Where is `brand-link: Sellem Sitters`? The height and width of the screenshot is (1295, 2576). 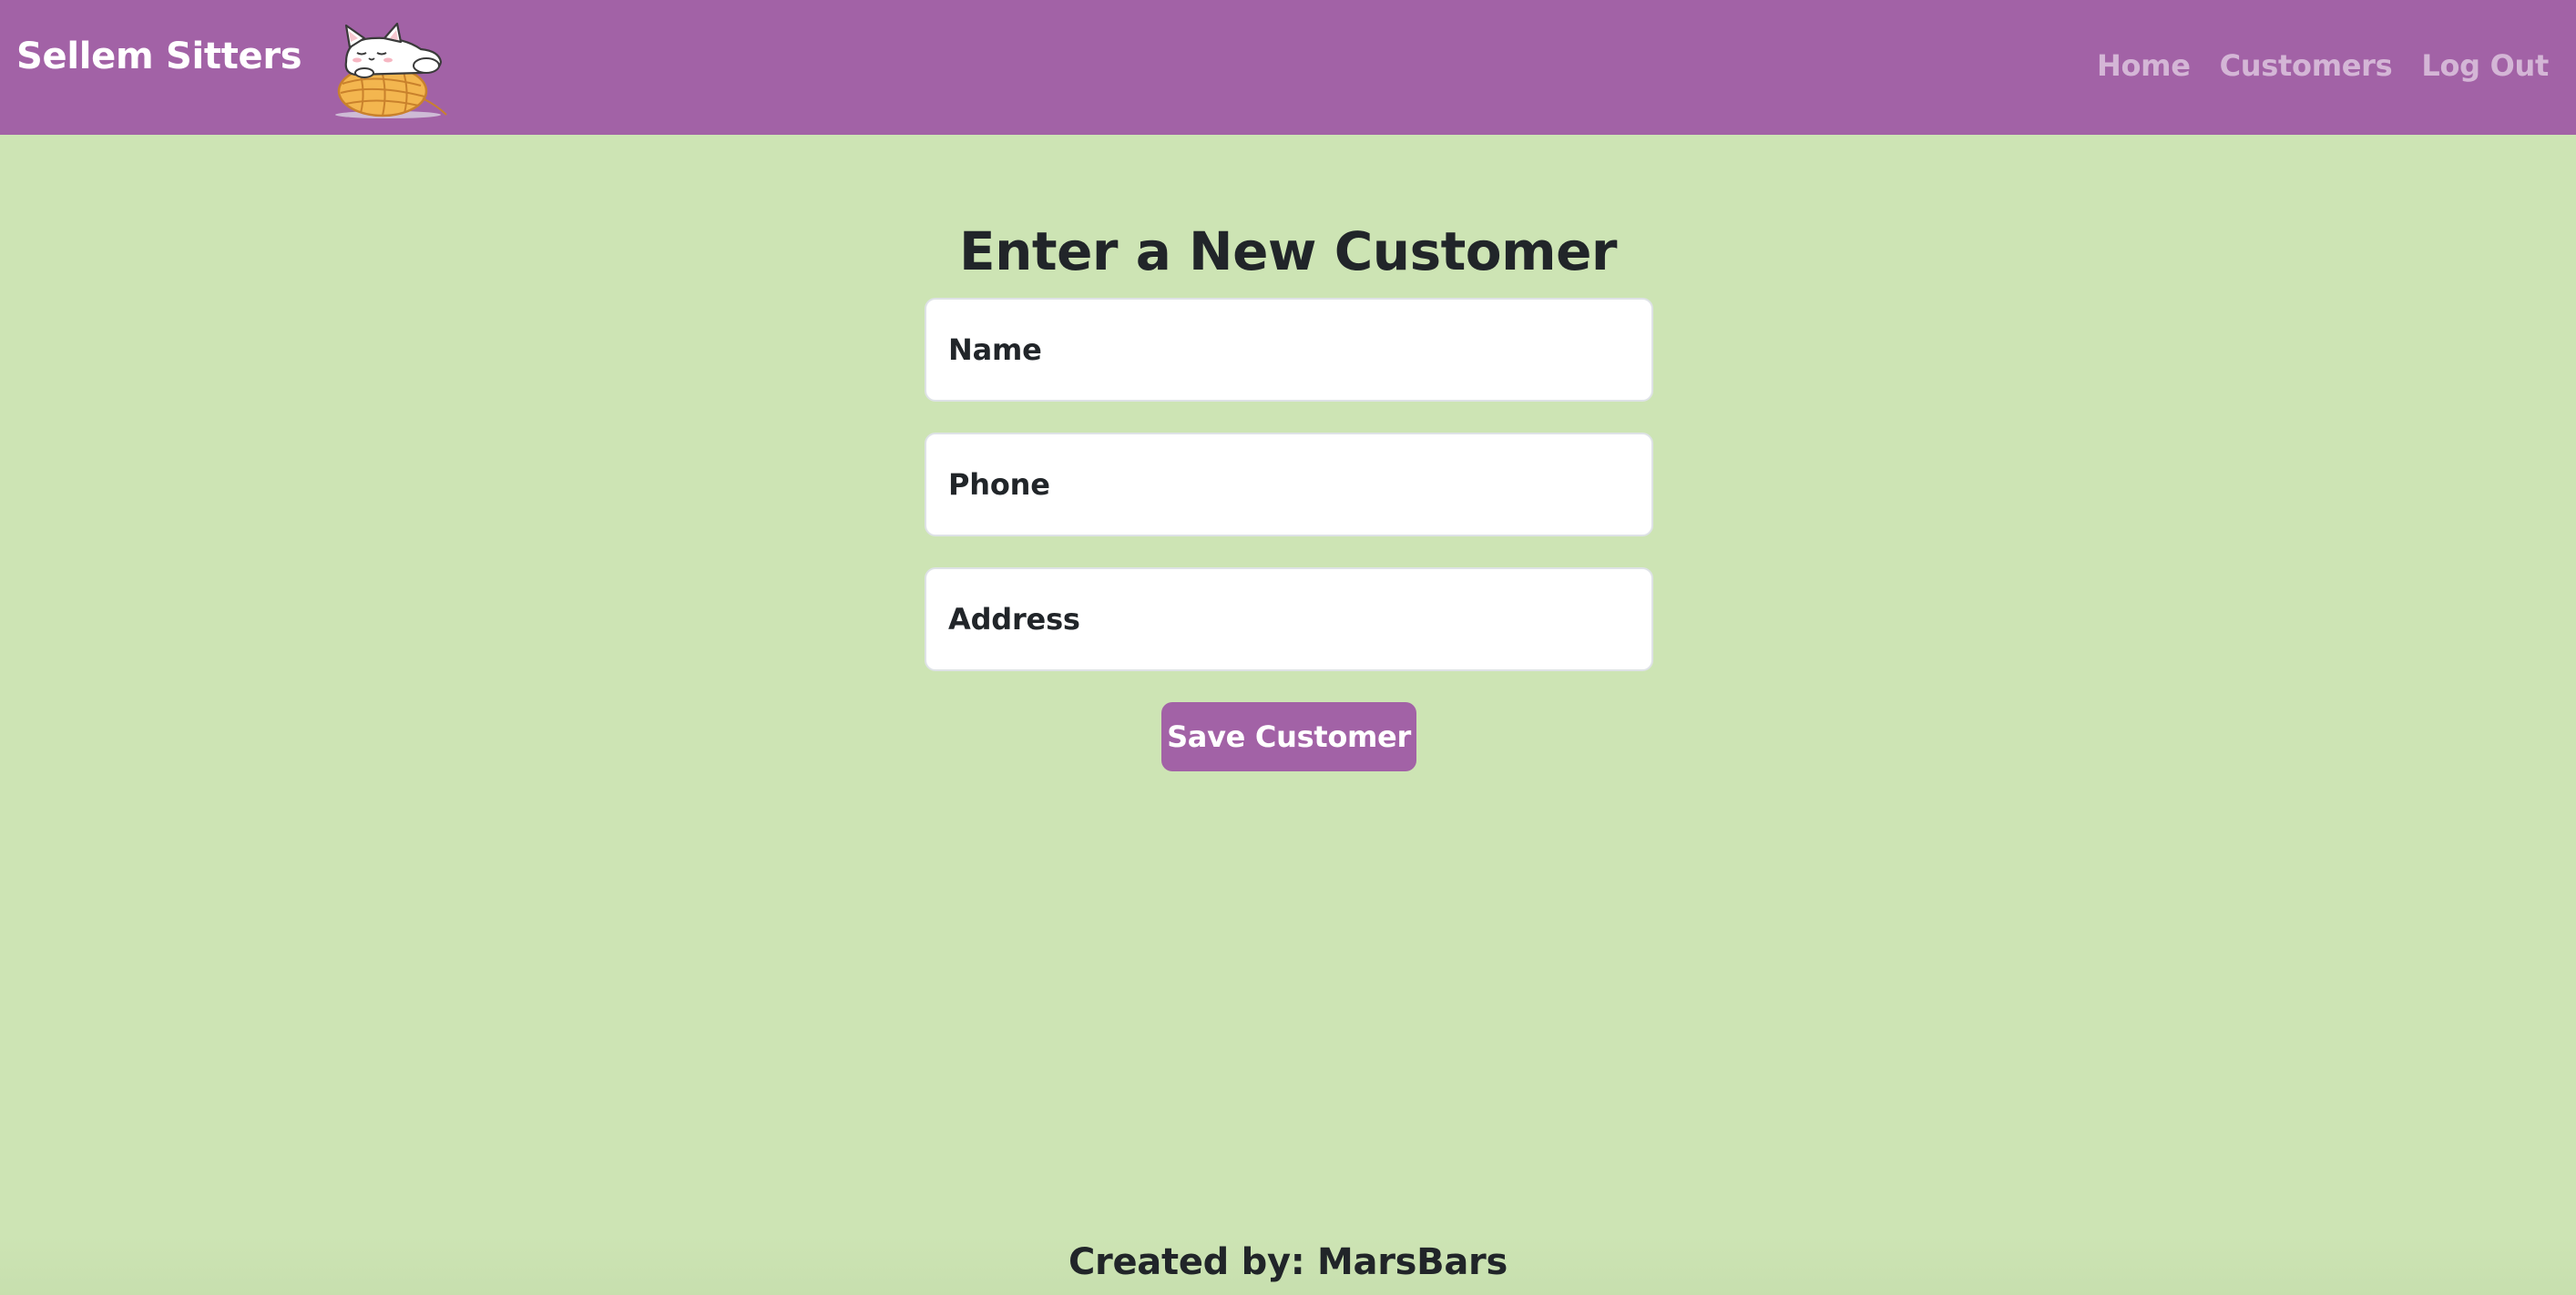
brand-link: Sellem Sitters is located at coordinates (159, 57).